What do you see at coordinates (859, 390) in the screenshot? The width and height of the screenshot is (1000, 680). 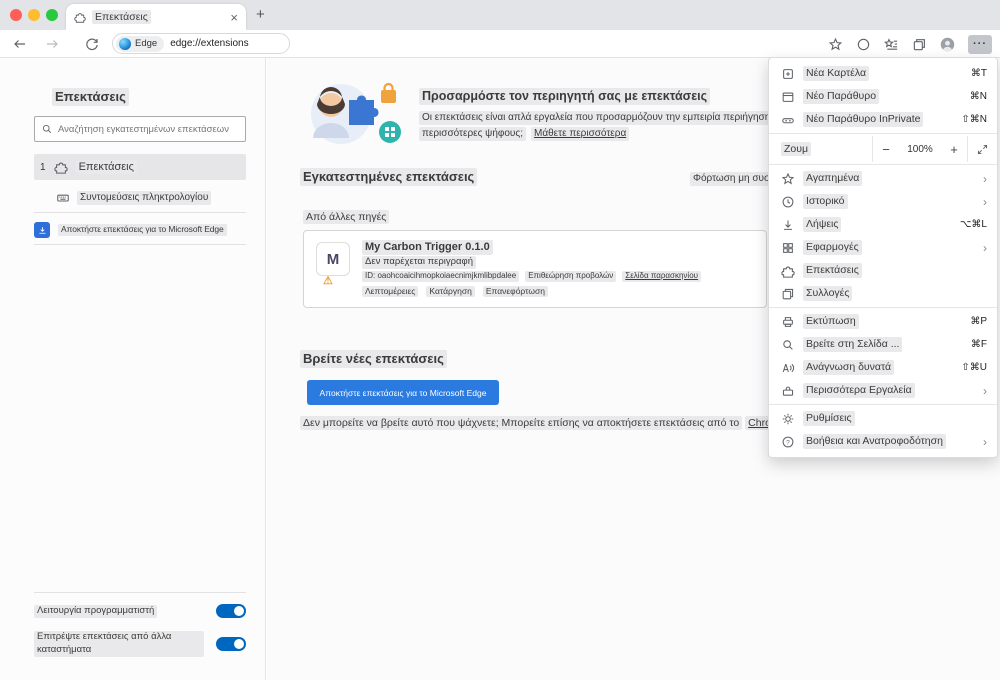 I see `menu-item-label: Περισσότερα Εργαλεία` at bounding box center [859, 390].